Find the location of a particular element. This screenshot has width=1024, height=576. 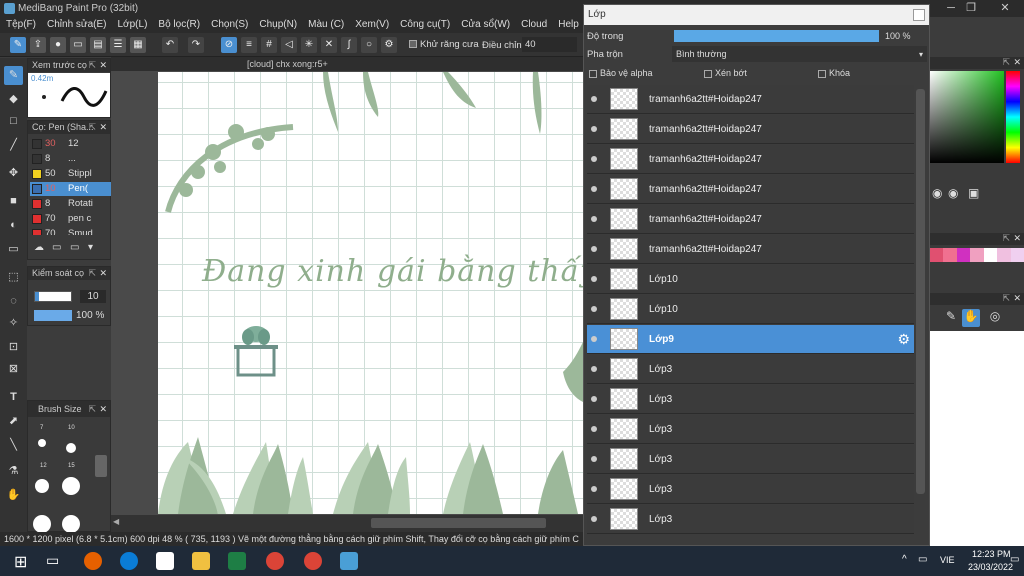

color-picker-field is located at coordinates (967, 117).